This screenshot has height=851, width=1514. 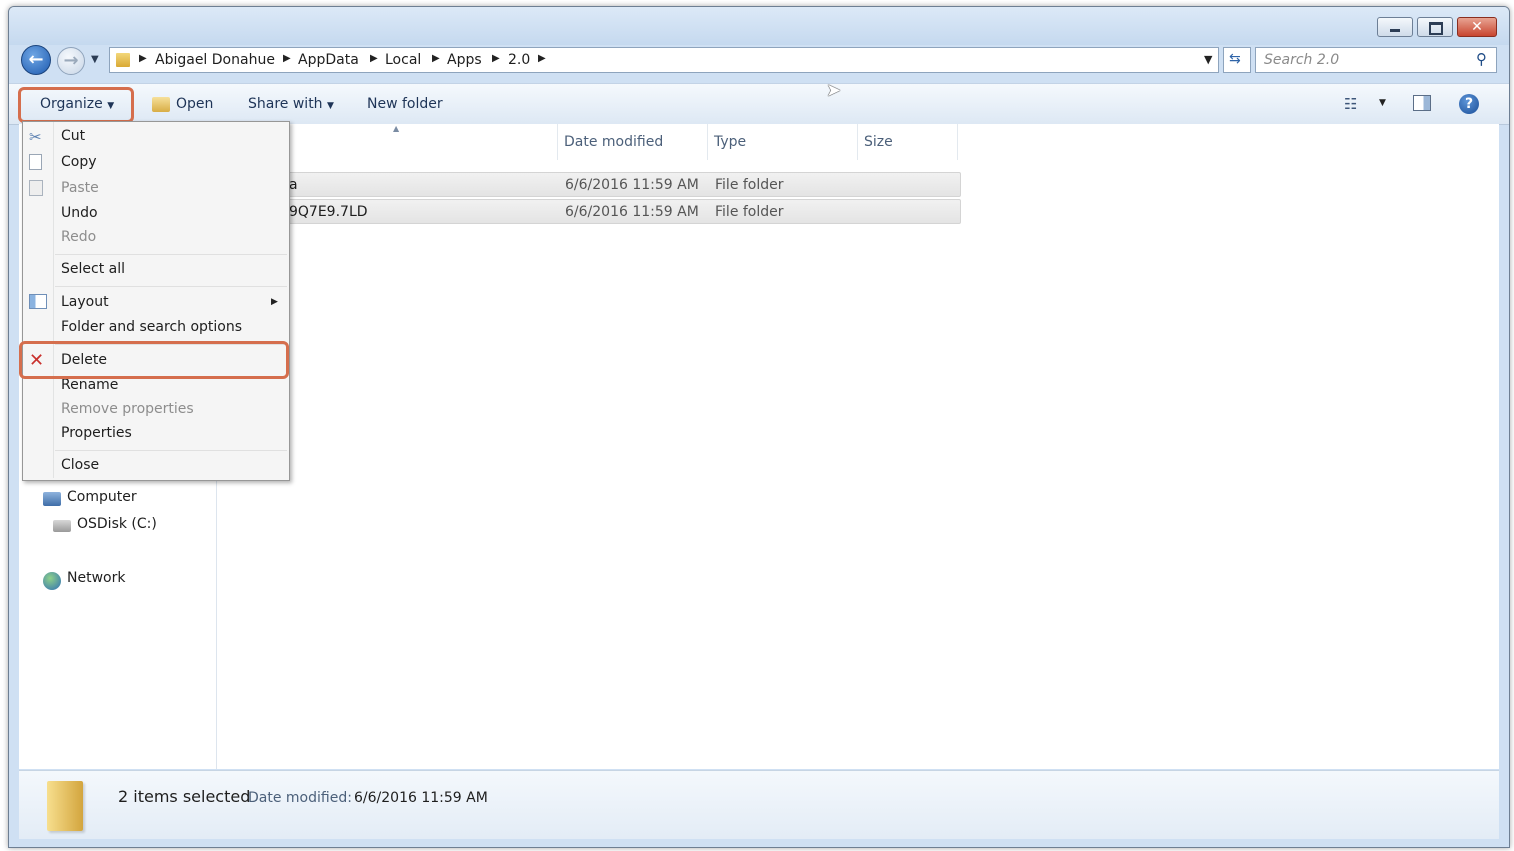 I want to click on submenu-arrow-icon: ▶, so click(x=274, y=302).